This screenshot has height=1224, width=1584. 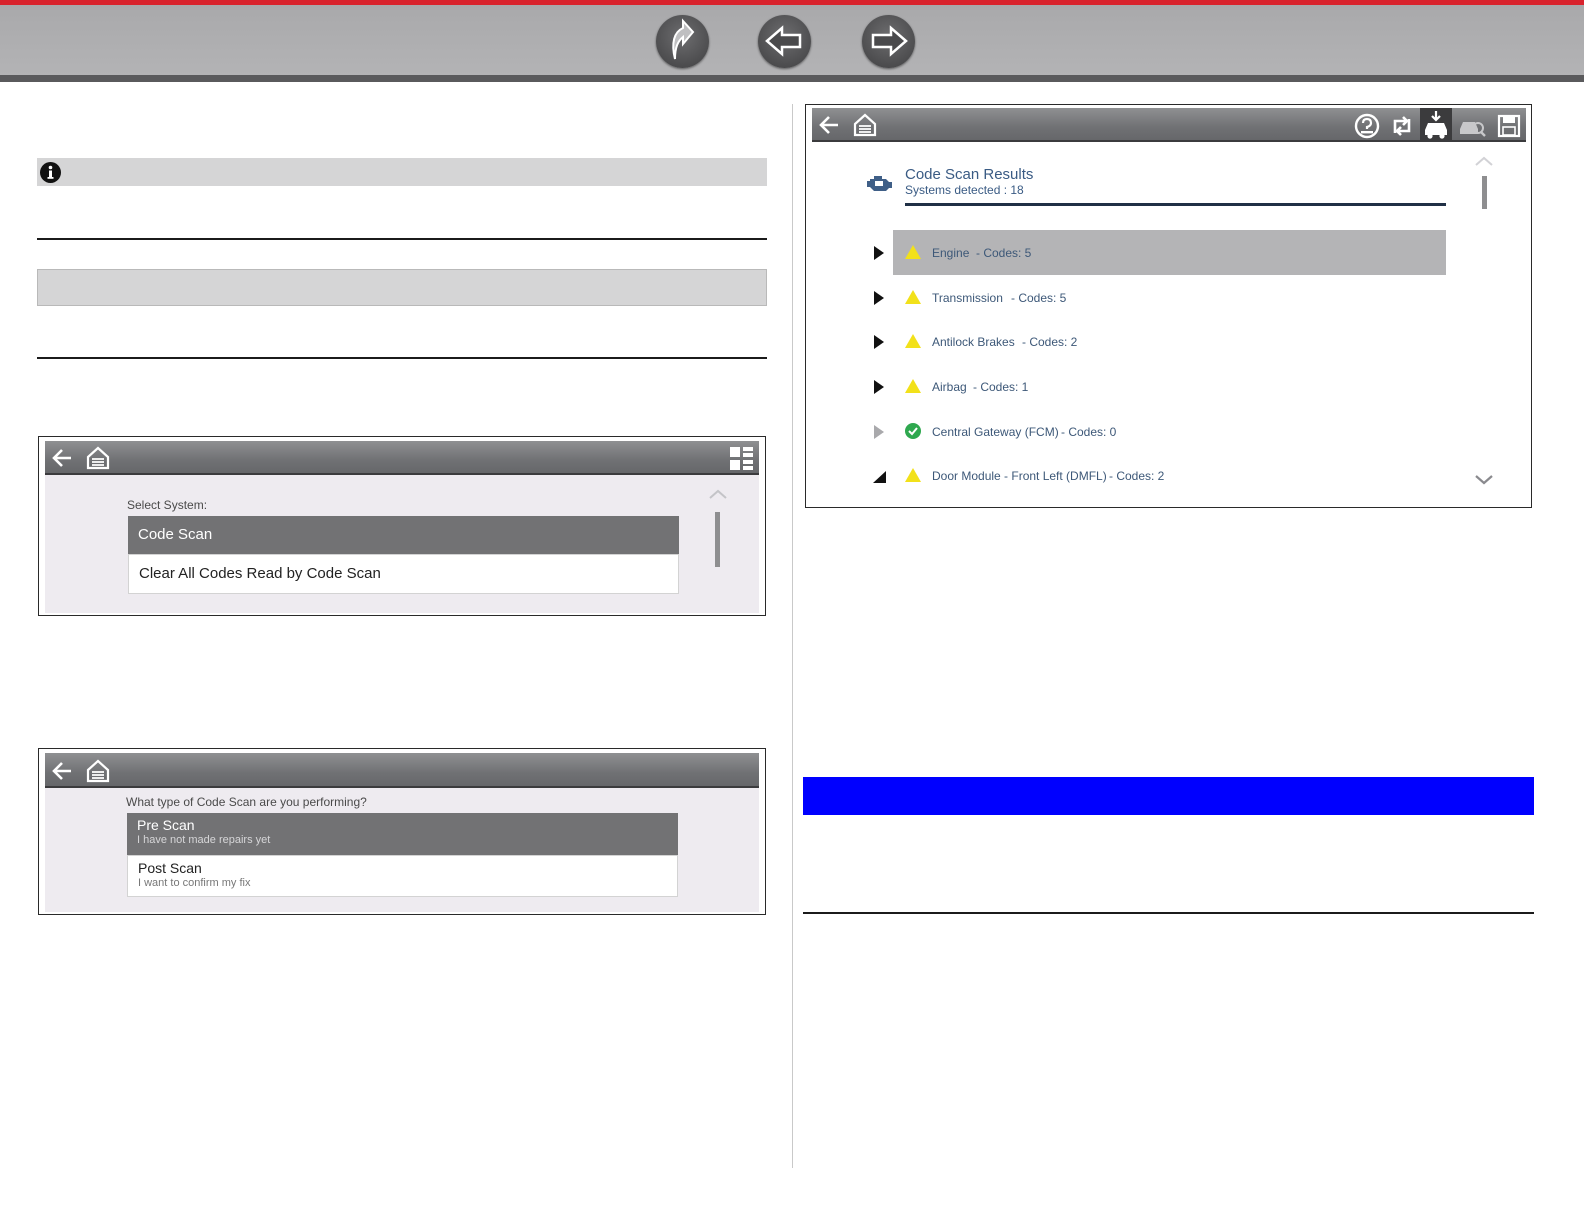 I want to click on menu-item-title: Pre Scan, so click(x=166, y=825).